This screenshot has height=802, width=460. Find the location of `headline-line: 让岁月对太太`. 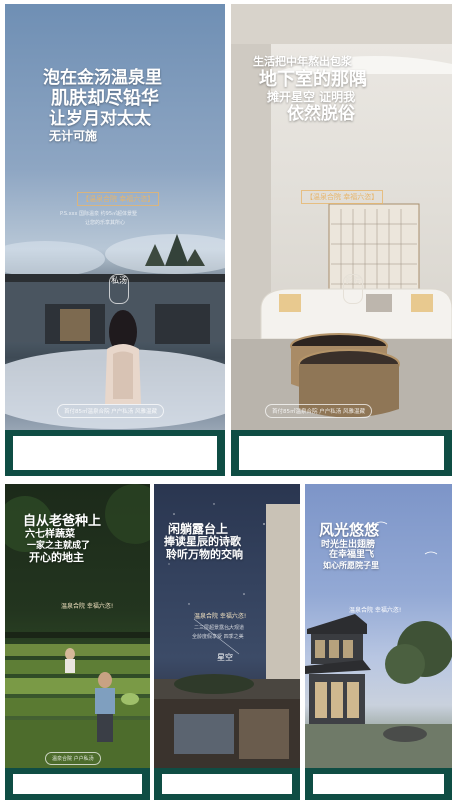

headline-line: 让岁月对太太 is located at coordinates (100, 119).